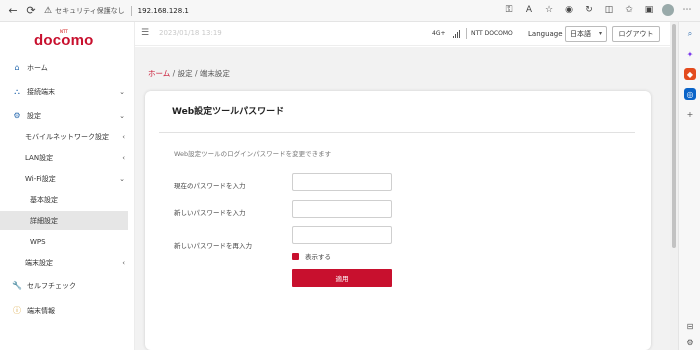  I want to click on sidebar-item-home: ⌂ ホーム, so click(67, 67).